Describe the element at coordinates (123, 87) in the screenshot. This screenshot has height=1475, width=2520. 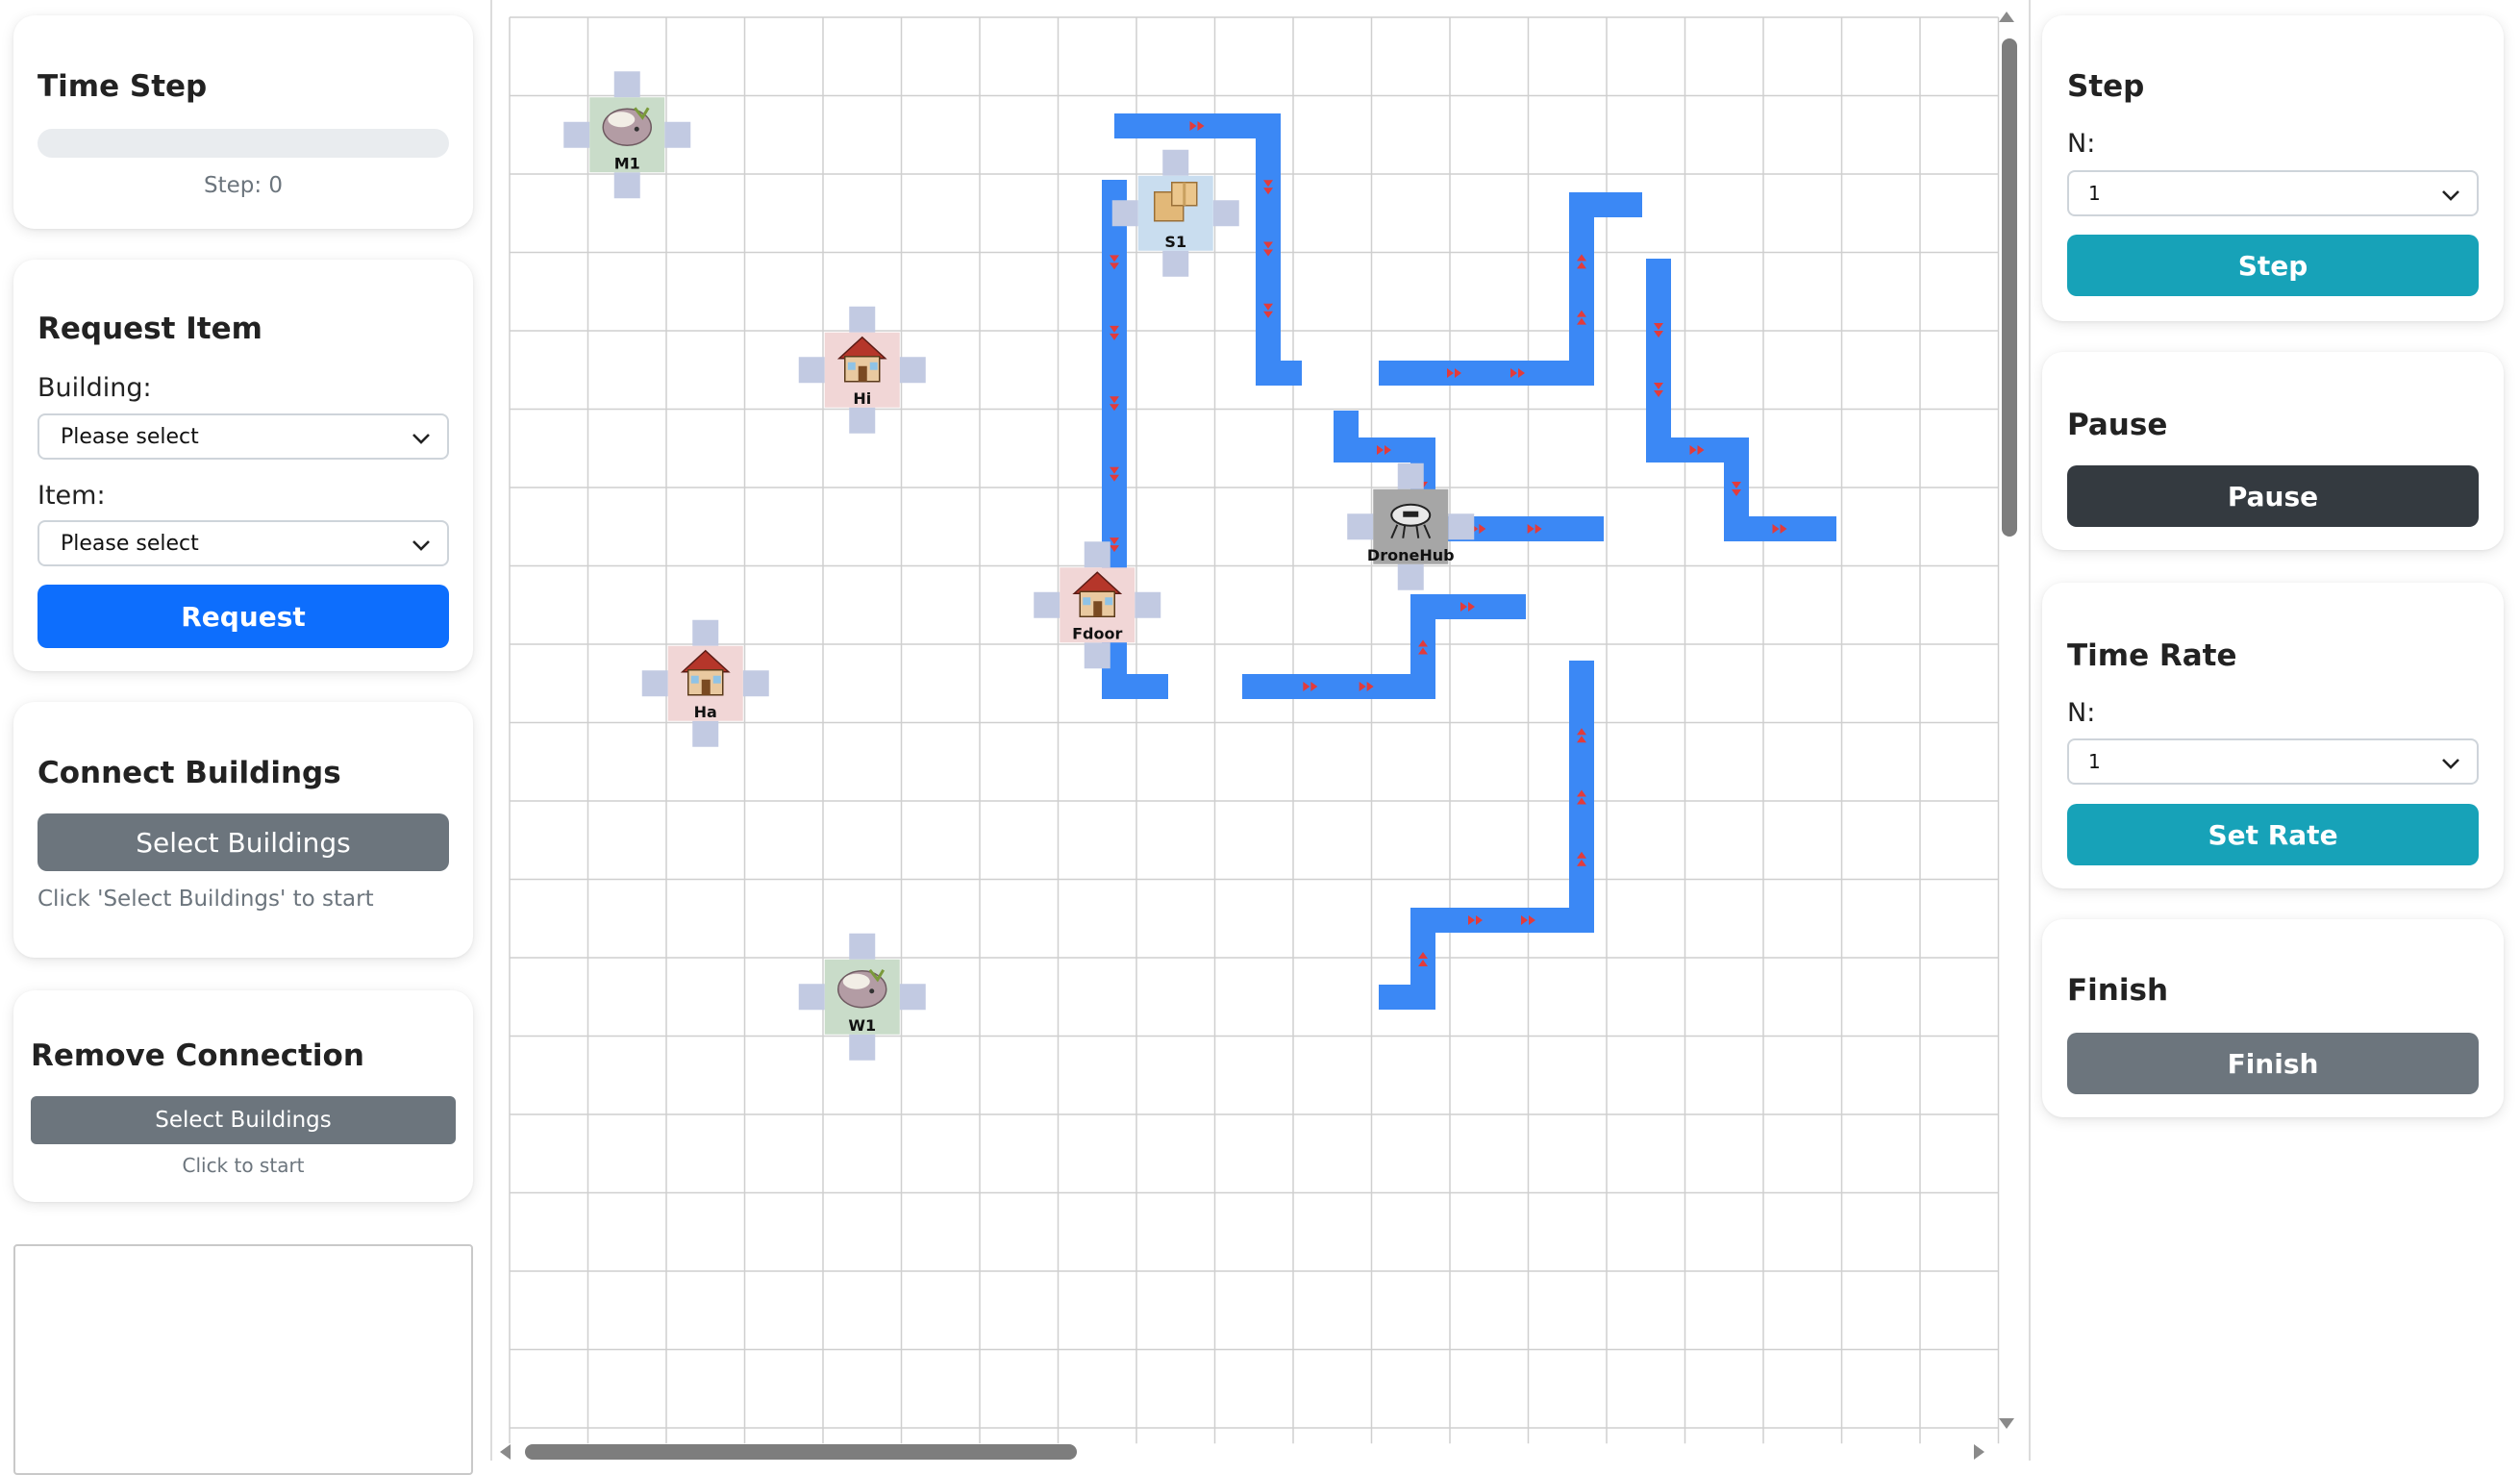
I see `time-step-title: Time Step` at that location.